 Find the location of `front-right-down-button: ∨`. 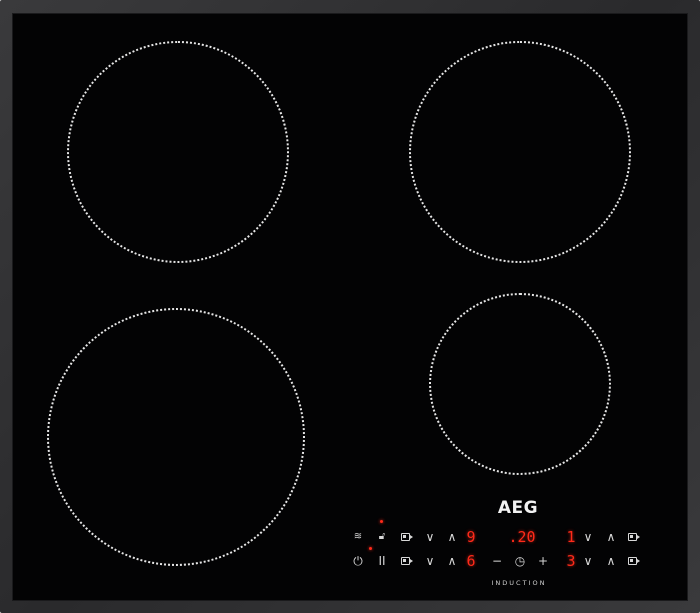

front-right-down-button: ∨ is located at coordinates (588, 562).